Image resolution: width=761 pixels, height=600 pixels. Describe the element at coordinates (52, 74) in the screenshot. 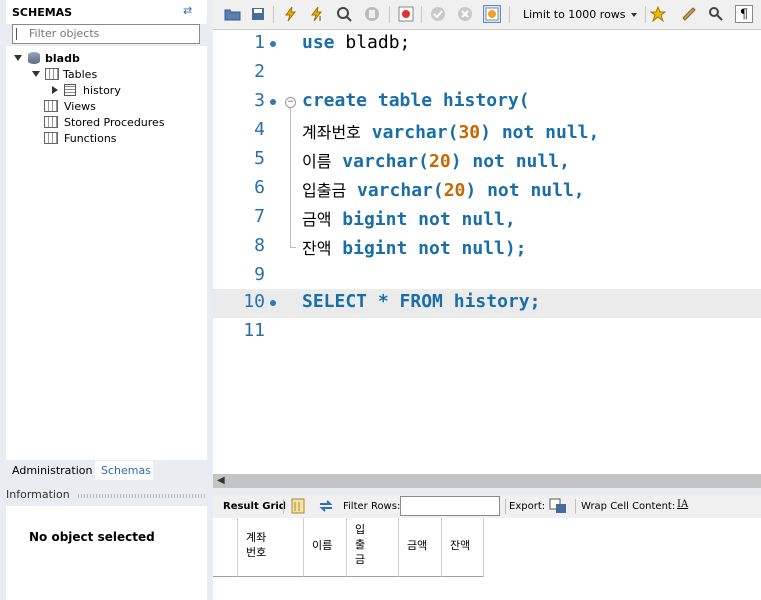

I see `tables-folder-icon` at that location.